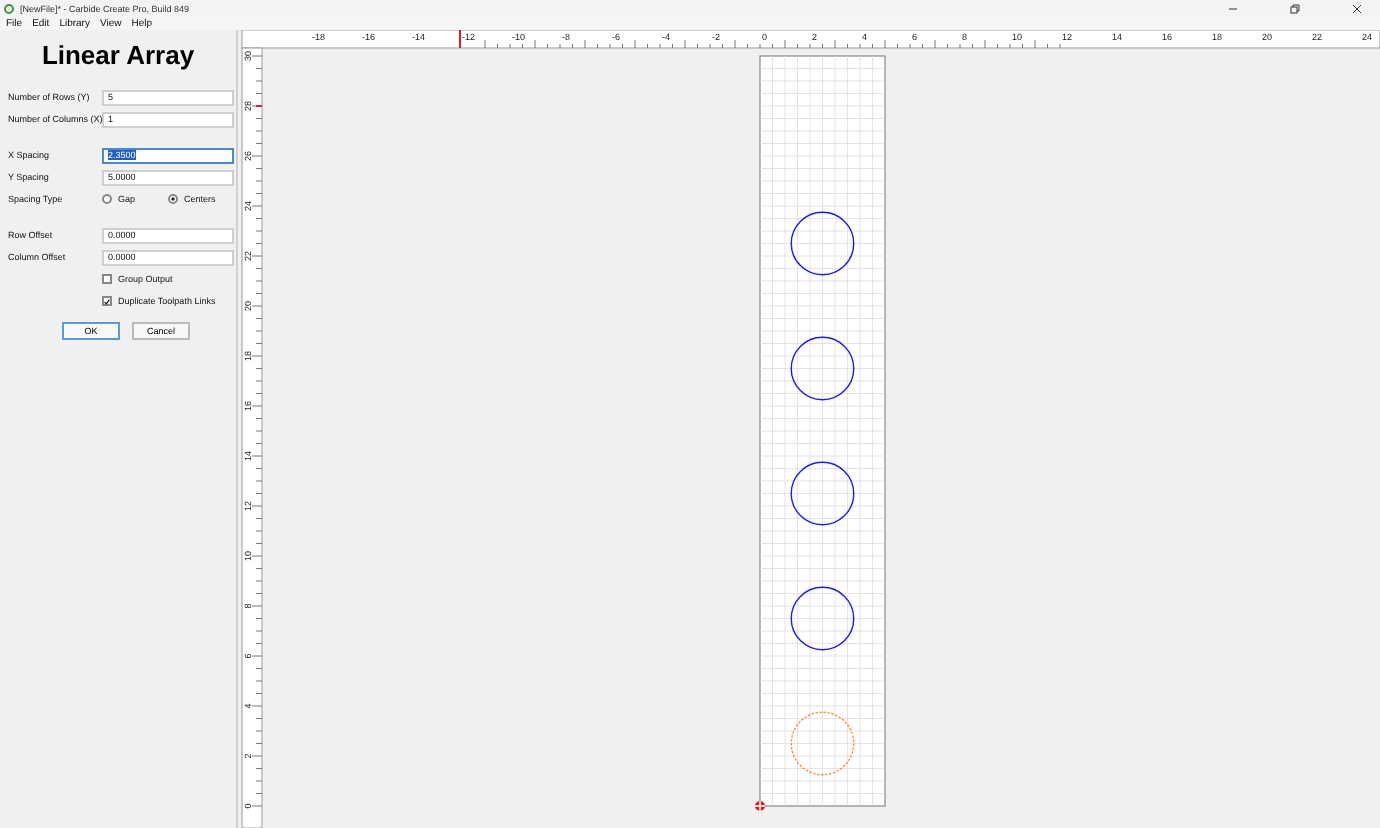  What do you see at coordinates (760, 806) in the screenshot?
I see `origin-icon` at bounding box center [760, 806].